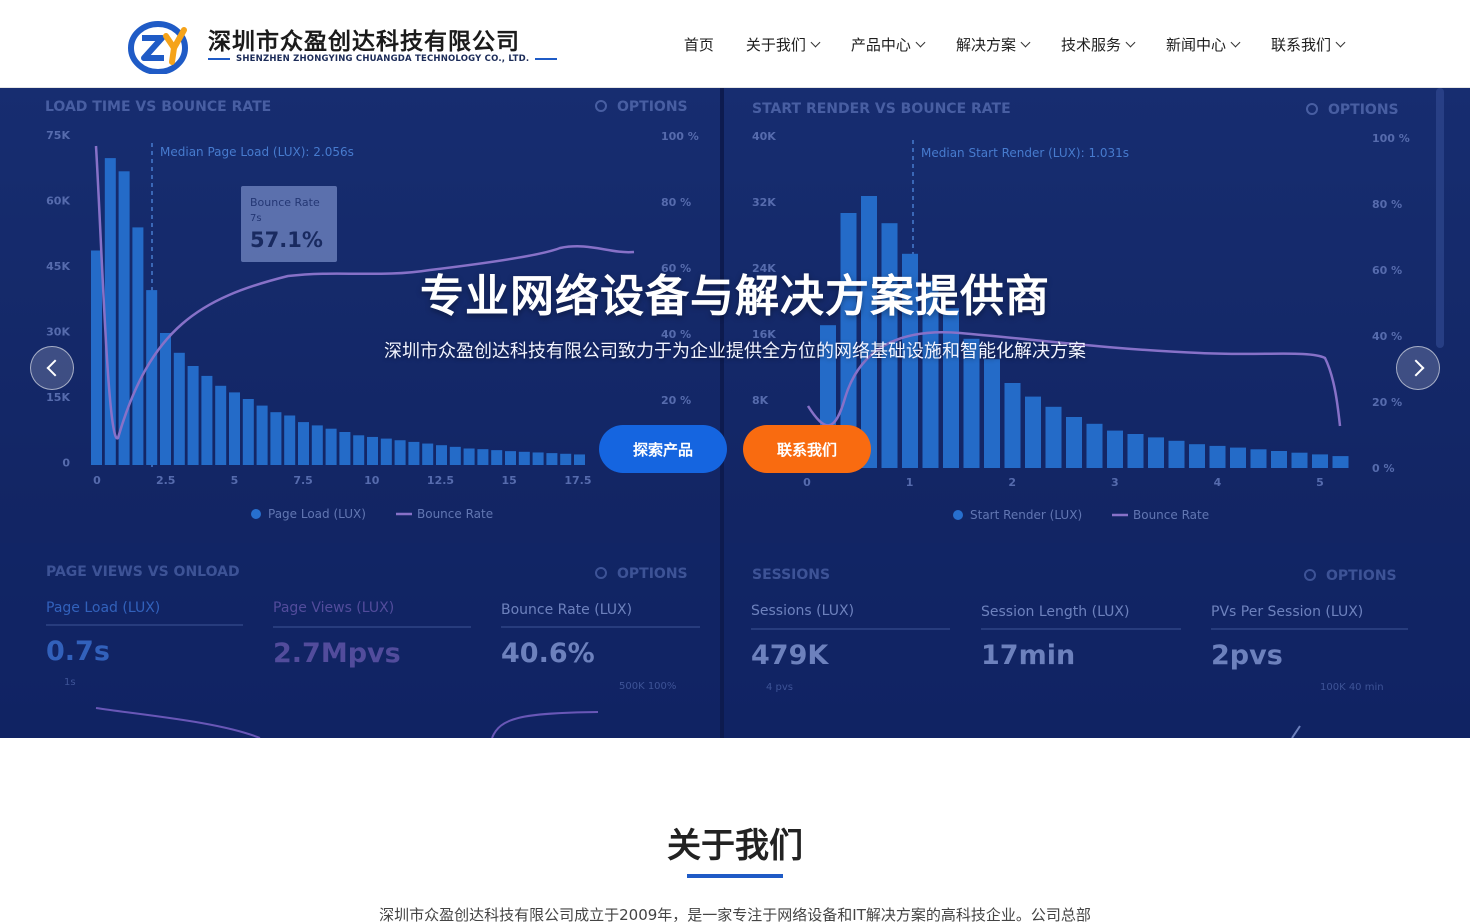 The width and height of the screenshot is (1470, 923). What do you see at coordinates (735, 296) in the screenshot?
I see `hero-title: 专业网络设备与解决方案提供商` at bounding box center [735, 296].